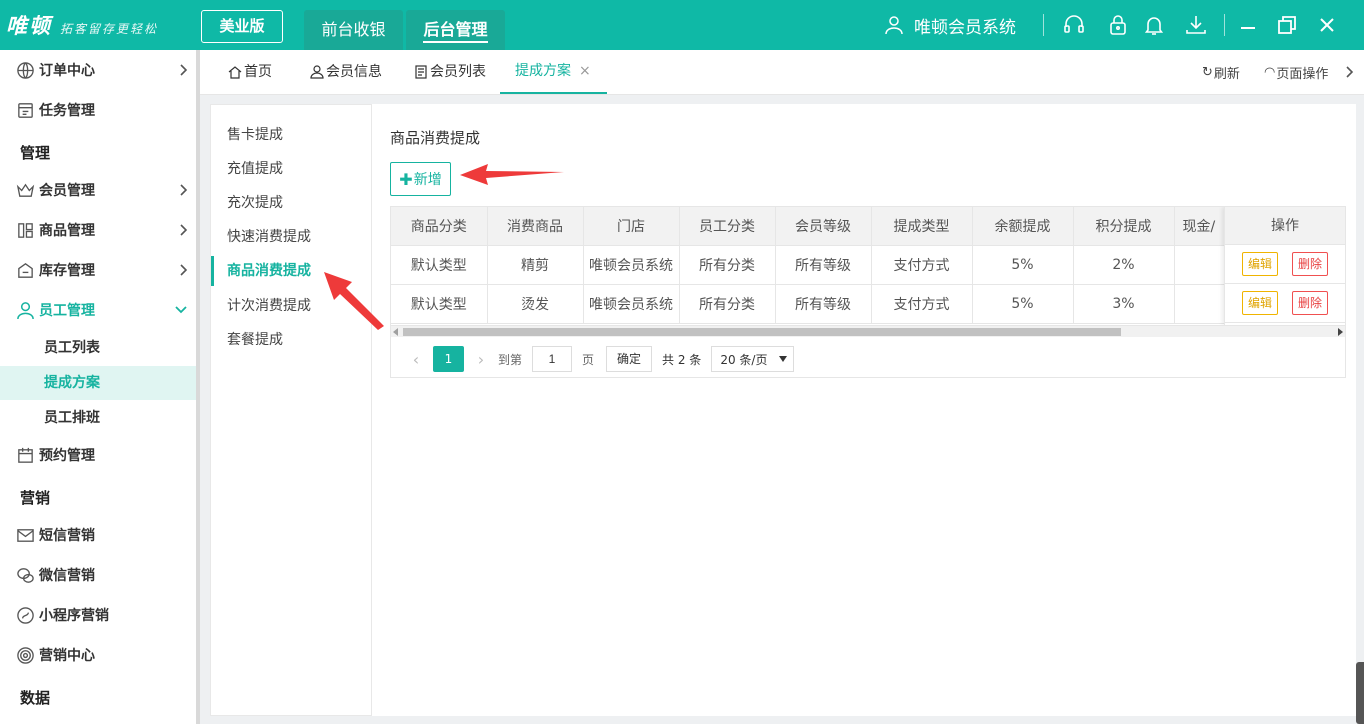 The image size is (1364, 724). What do you see at coordinates (25, 615) in the screenshot?
I see `miniapp-icon` at bounding box center [25, 615].